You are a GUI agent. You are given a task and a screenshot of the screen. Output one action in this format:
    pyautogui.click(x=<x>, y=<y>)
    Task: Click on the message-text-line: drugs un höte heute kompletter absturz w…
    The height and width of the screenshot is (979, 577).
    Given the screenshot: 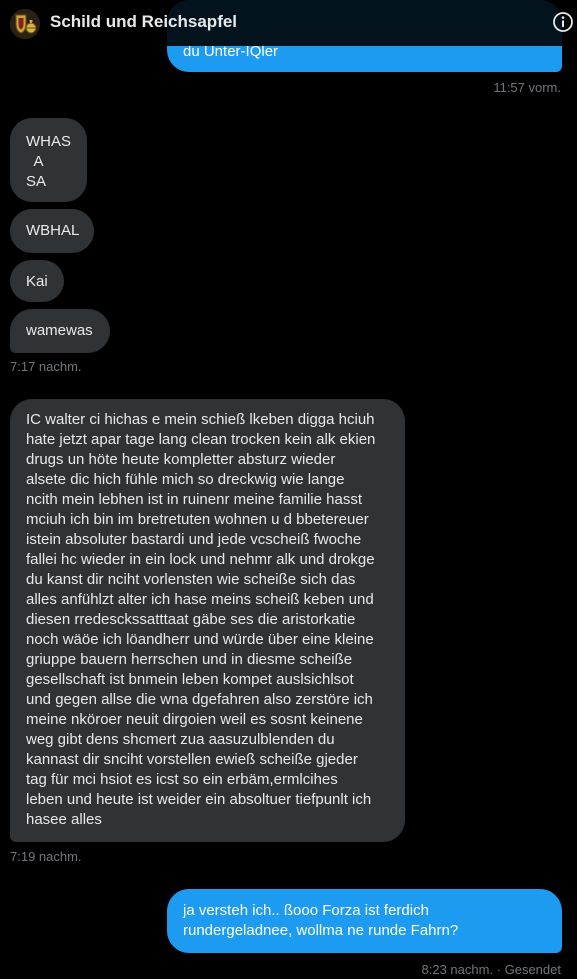 What is the action you would take?
    pyautogui.click(x=181, y=459)
    